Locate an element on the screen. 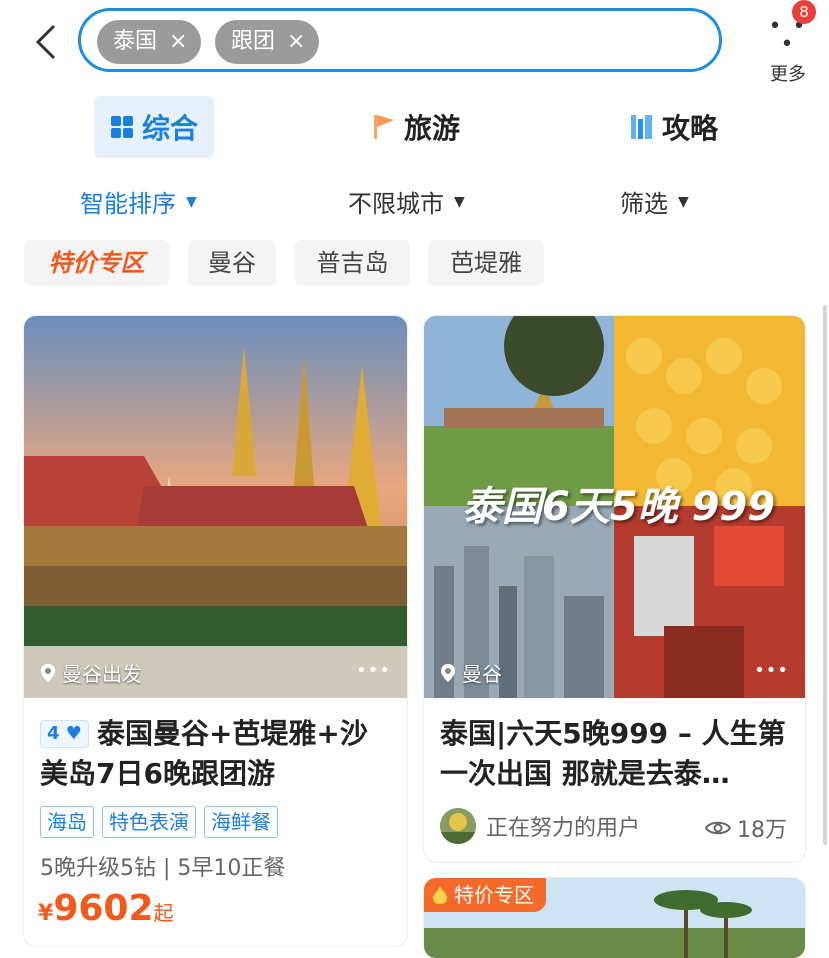 The height and width of the screenshot is (958, 829). avatar-image is located at coordinates (458, 826).